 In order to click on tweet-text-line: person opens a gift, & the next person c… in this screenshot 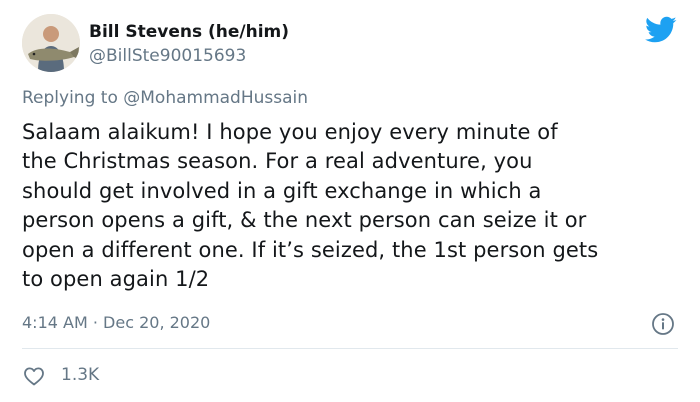, I will do `click(304, 220)`.